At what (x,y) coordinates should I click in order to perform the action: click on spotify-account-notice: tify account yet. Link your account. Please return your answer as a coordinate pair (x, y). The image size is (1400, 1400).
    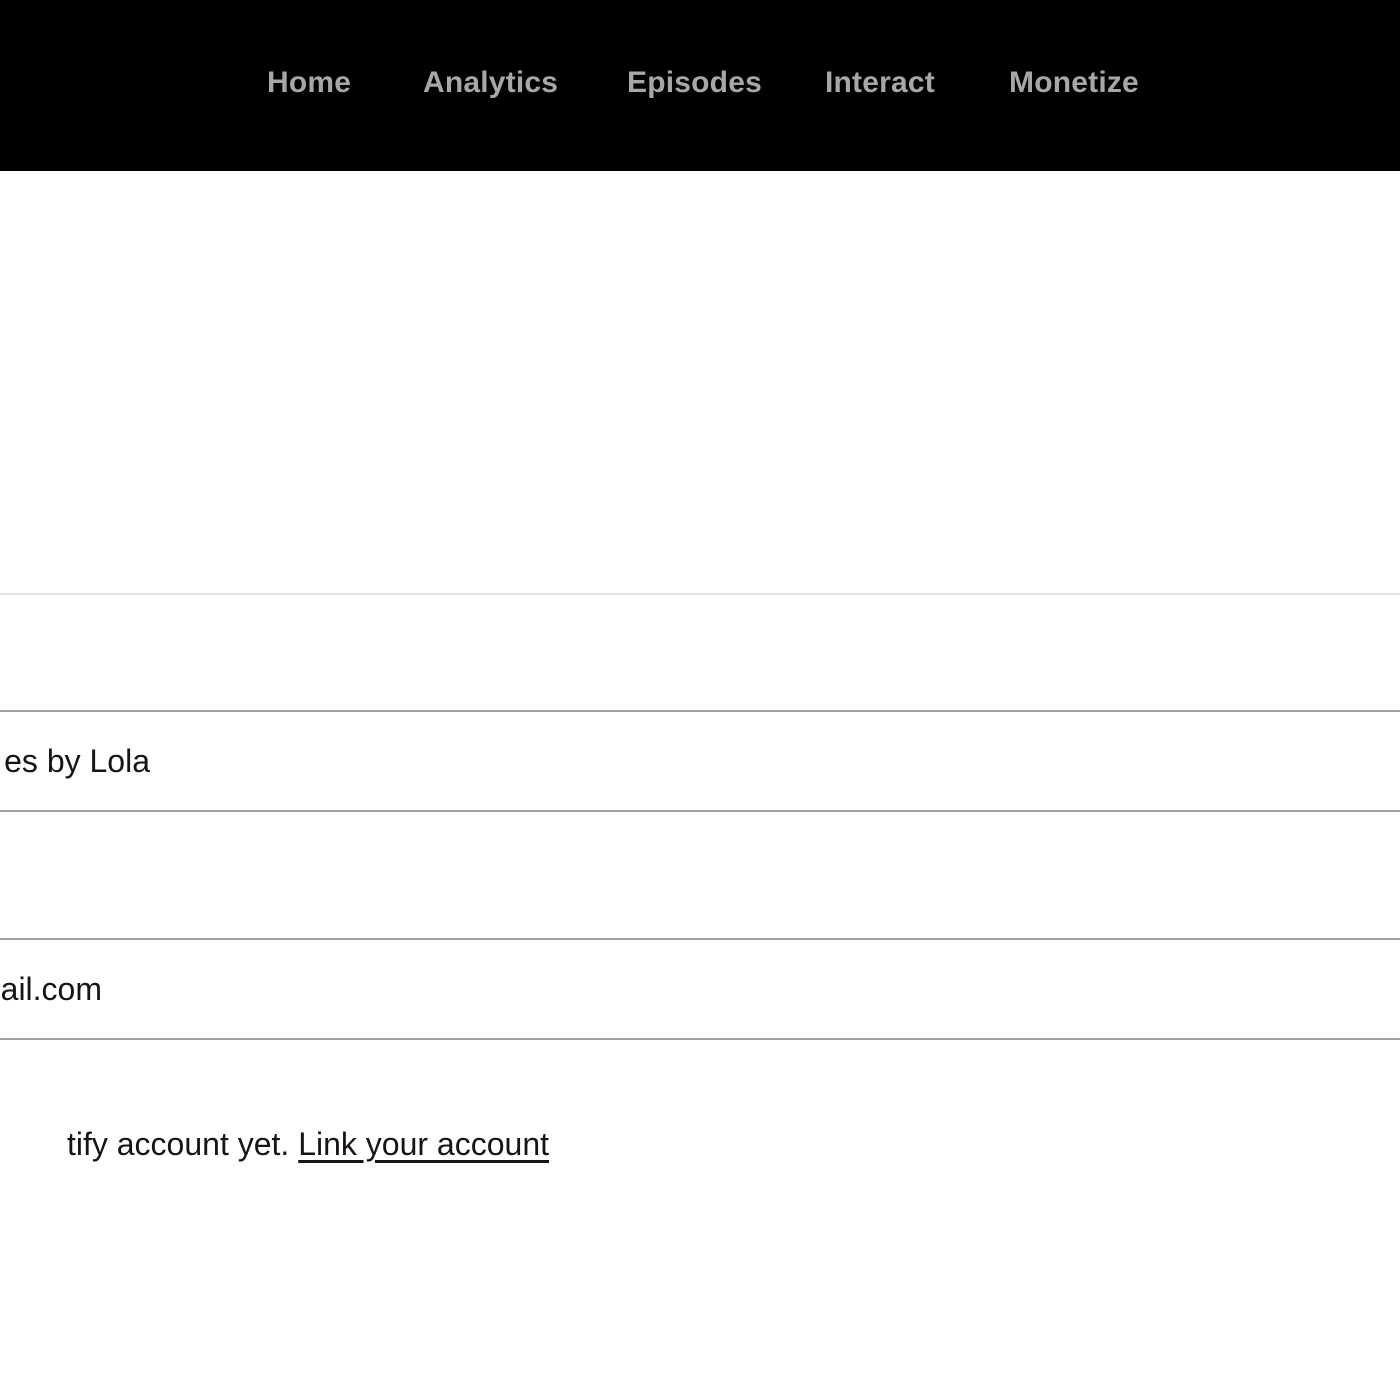
    Looking at the image, I should click on (308, 1144).